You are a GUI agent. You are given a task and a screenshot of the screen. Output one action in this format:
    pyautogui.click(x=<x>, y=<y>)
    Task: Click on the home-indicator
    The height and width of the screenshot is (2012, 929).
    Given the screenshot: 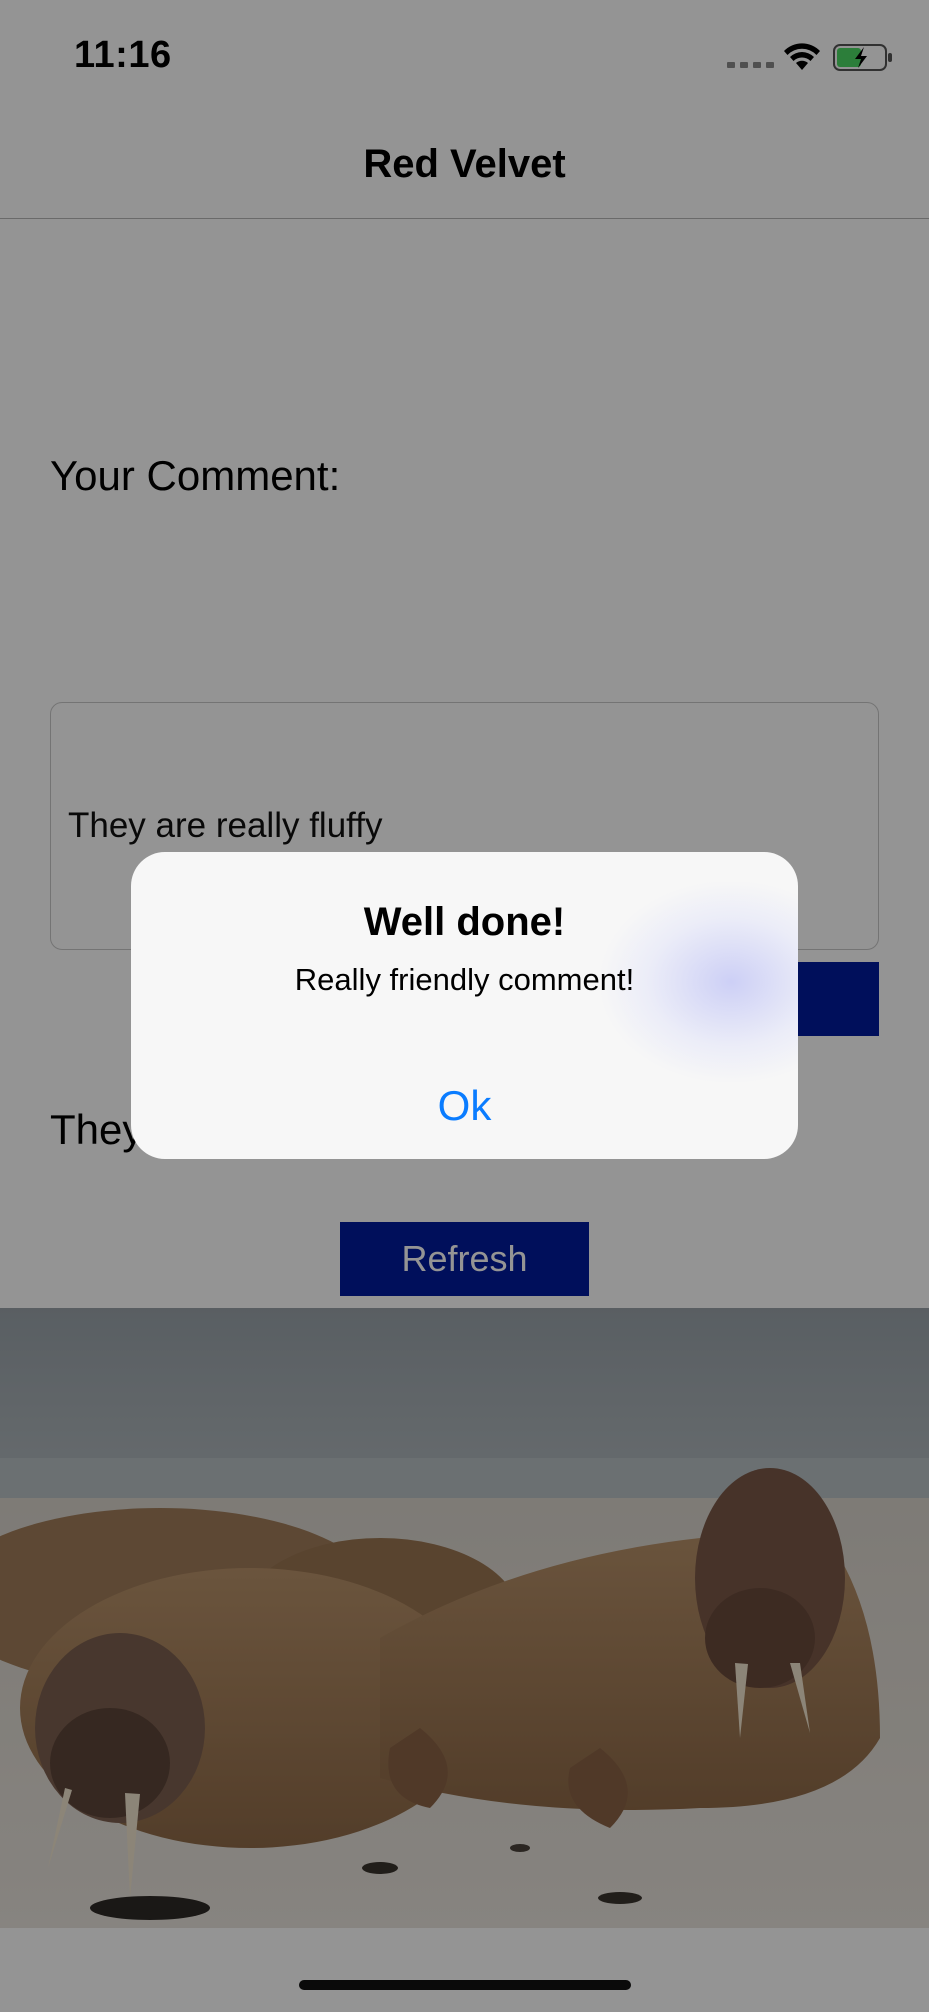 What is the action you would take?
    pyautogui.click(x=465, y=1985)
    